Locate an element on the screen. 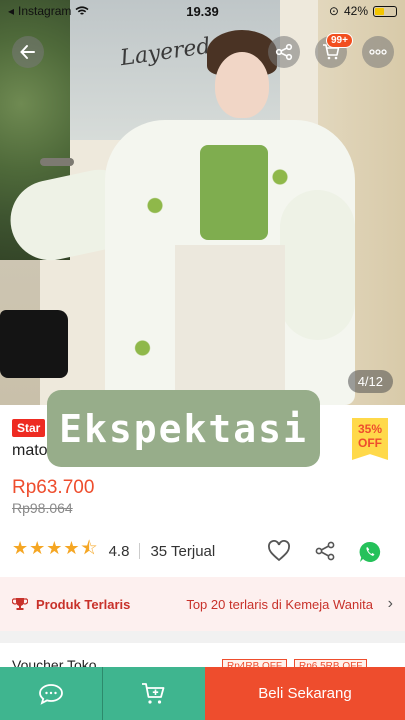 This screenshot has width=405, height=720. photo-skirt is located at coordinates (230, 325).